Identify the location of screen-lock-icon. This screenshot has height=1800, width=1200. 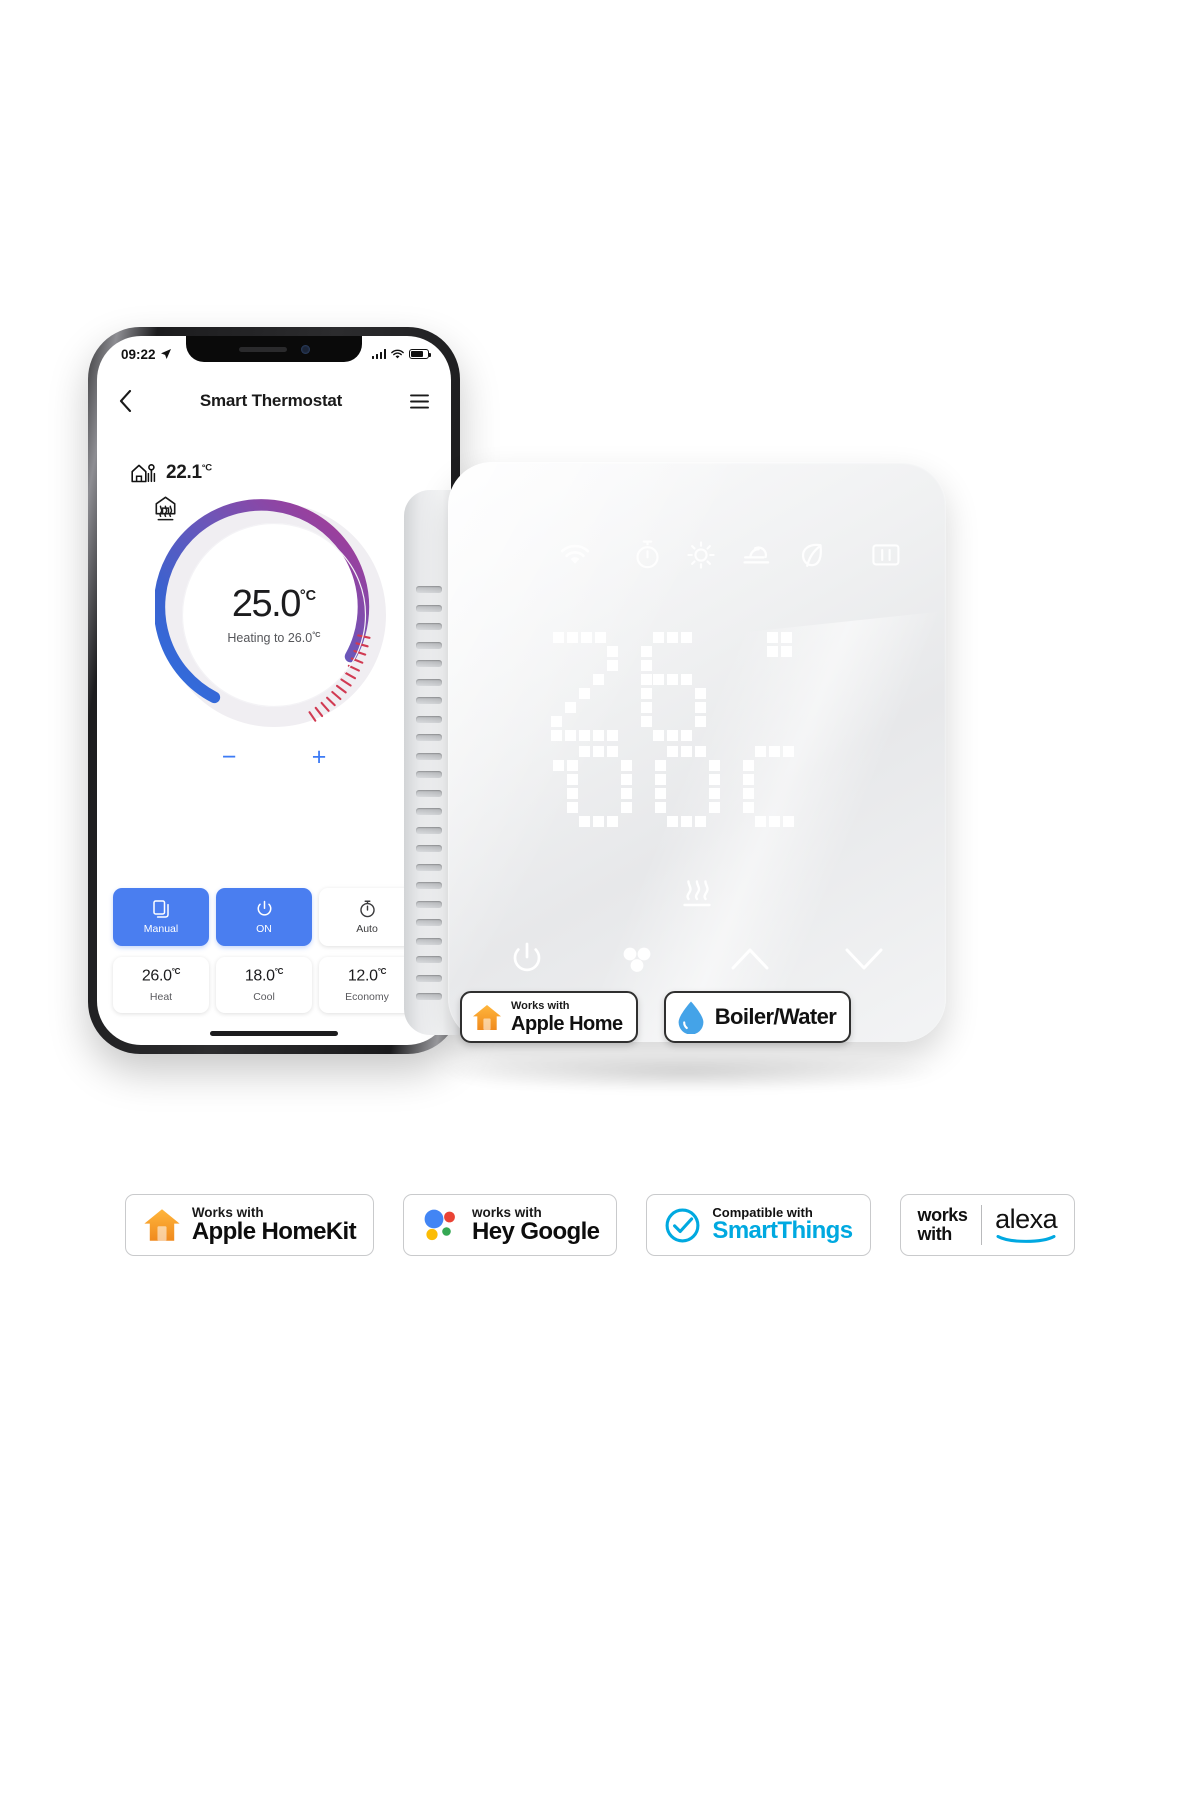
(886, 554).